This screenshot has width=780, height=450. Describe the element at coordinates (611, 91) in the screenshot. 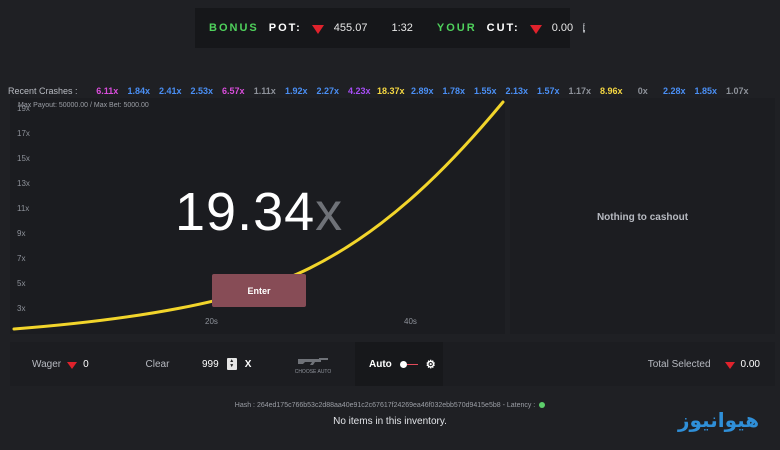

I see `recent-crash-item: 8.96x` at that location.